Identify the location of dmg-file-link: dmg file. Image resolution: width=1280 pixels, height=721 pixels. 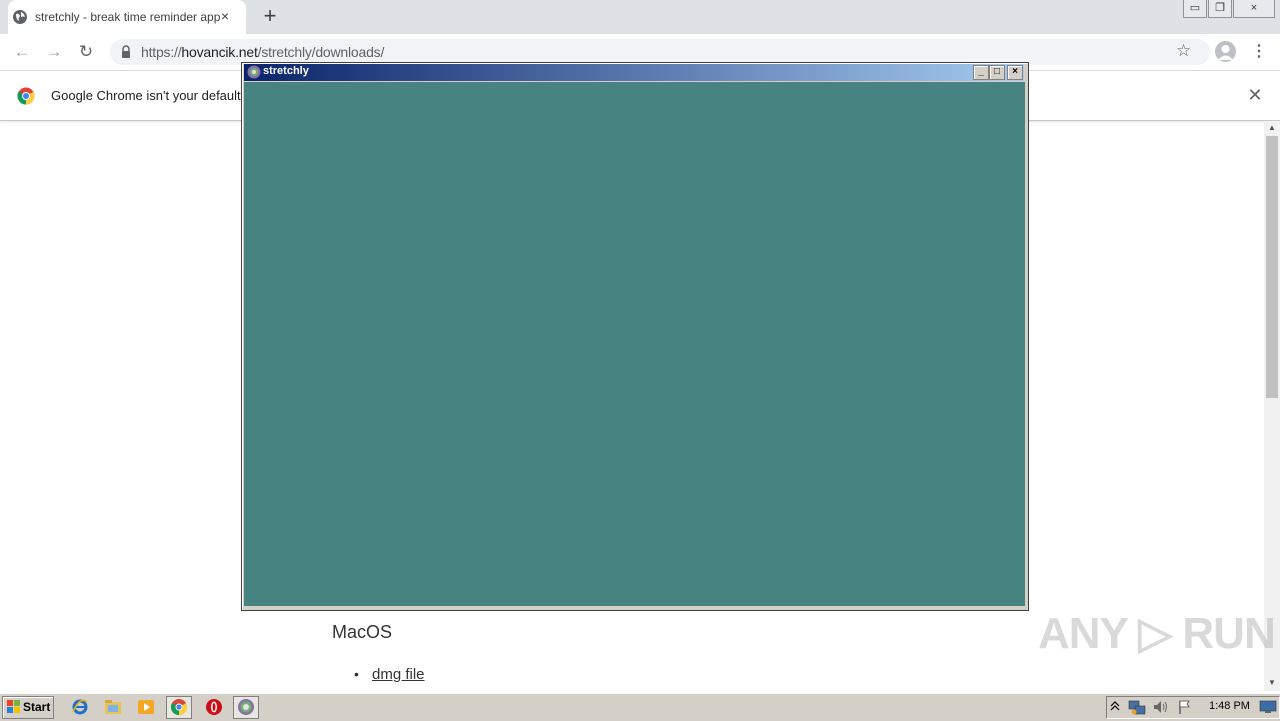
(398, 674).